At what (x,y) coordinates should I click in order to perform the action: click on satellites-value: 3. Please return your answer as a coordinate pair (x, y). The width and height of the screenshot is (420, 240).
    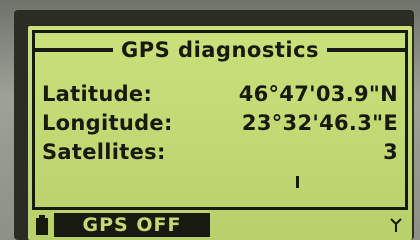
    Looking at the image, I should click on (390, 152).